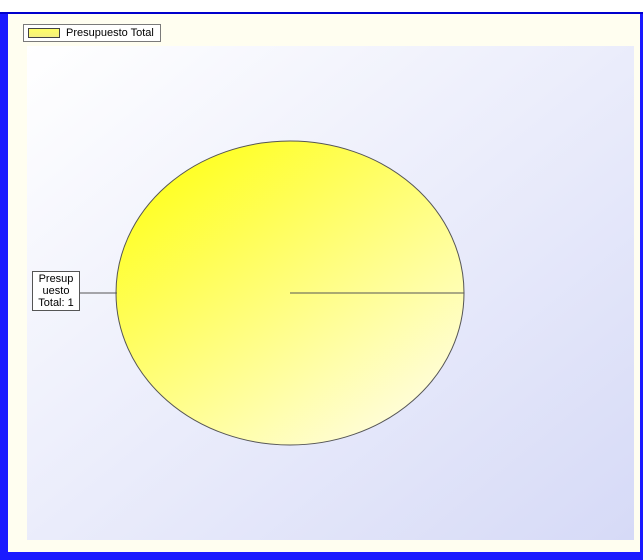 This screenshot has width=643, height=560. What do you see at coordinates (56, 303) in the screenshot?
I see `slice-data-label-line-3: Total: 1` at bounding box center [56, 303].